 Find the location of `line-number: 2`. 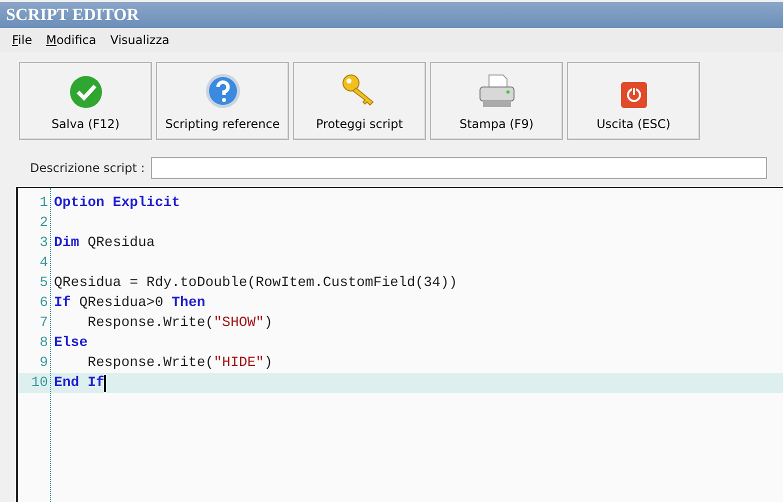

line-number: 2 is located at coordinates (43, 223).